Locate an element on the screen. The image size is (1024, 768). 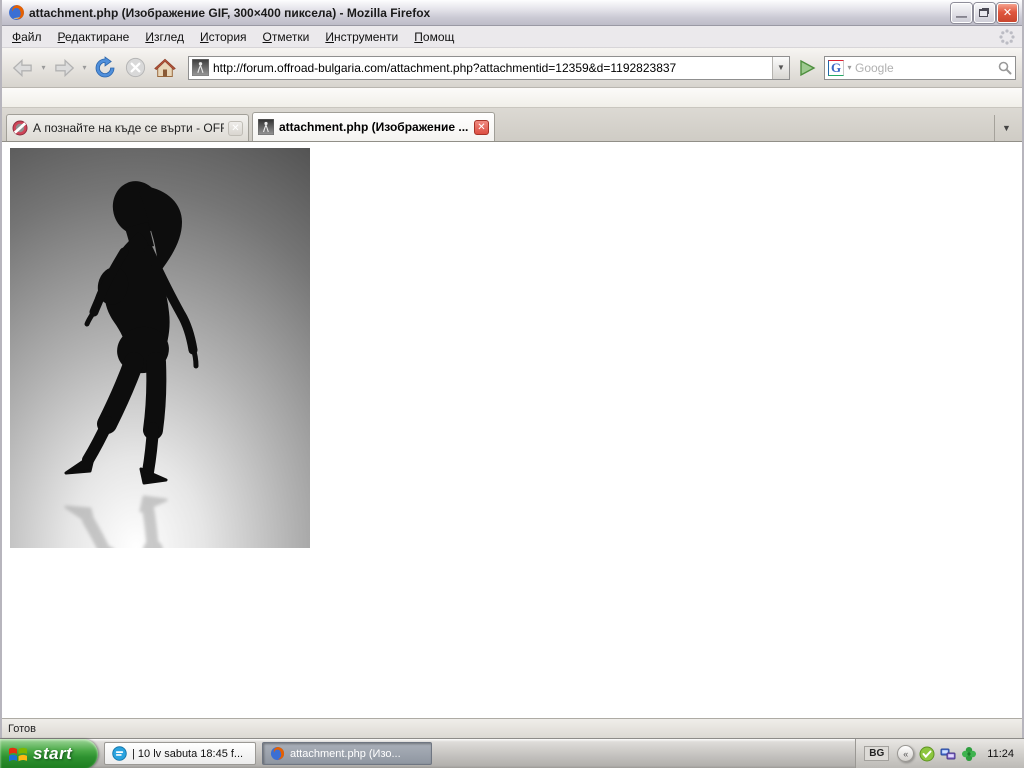
forward-button is located at coordinates (64, 68).